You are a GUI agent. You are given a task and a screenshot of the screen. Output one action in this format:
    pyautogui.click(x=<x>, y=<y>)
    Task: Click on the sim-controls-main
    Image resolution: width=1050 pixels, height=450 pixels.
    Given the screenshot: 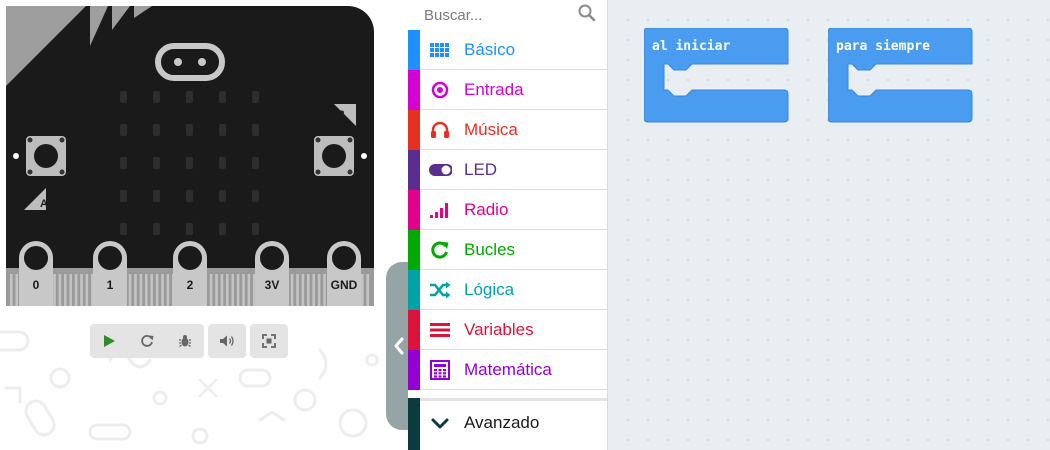 What is the action you would take?
    pyautogui.click(x=147, y=341)
    